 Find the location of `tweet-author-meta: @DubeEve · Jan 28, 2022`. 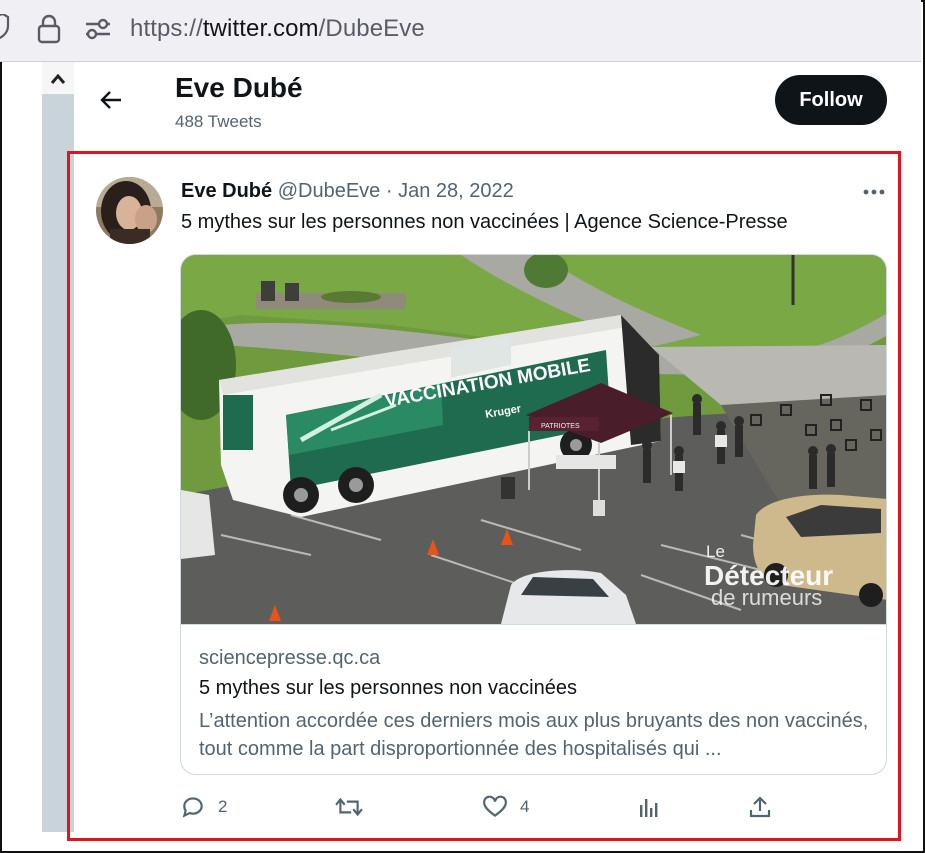

tweet-author-meta: @DubeEve · Jan 28, 2022 is located at coordinates (396, 191).